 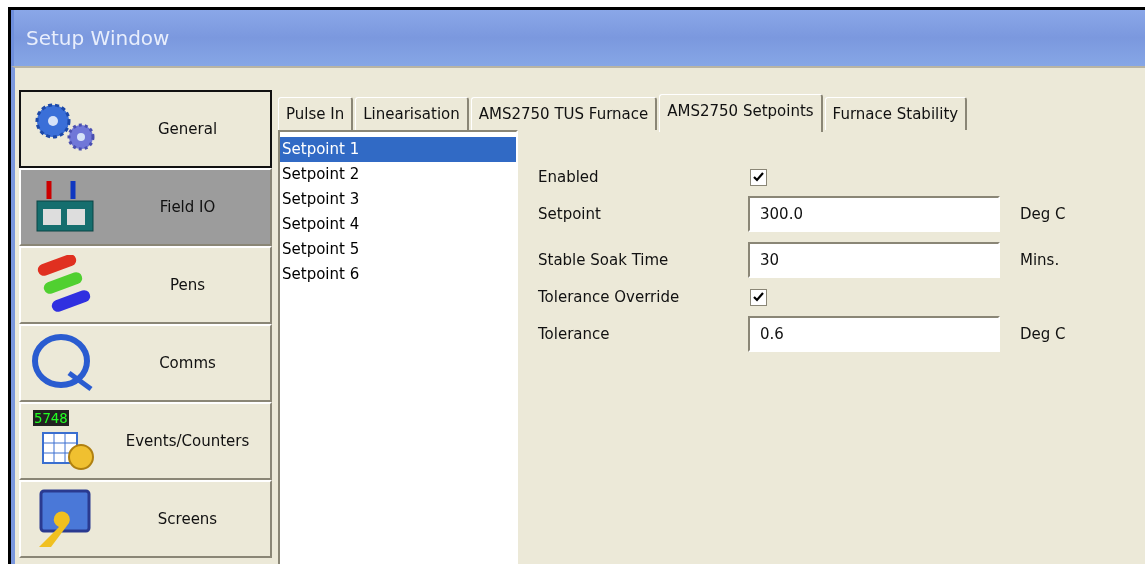 What do you see at coordinates (604, 260) in the screenshot?
I see `field-label: Stable Soak Time` at bounding box center [604, 260].